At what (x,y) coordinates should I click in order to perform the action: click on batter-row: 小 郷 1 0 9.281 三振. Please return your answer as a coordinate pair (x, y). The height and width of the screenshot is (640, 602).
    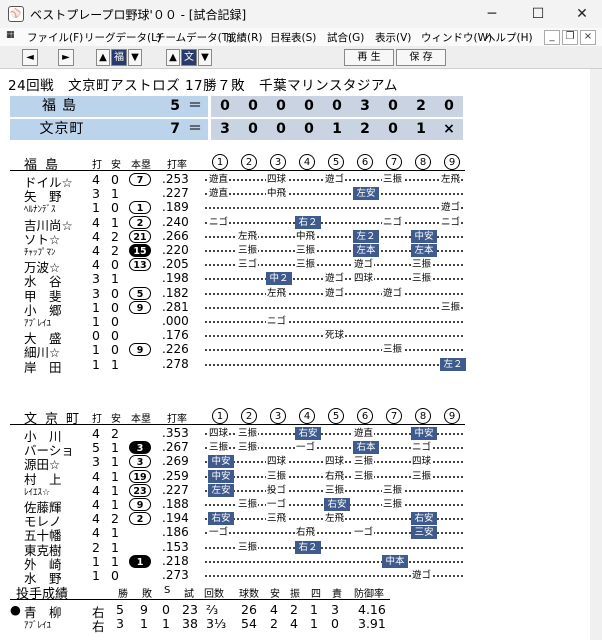
    Looking at the image, I should click on (237, 309).